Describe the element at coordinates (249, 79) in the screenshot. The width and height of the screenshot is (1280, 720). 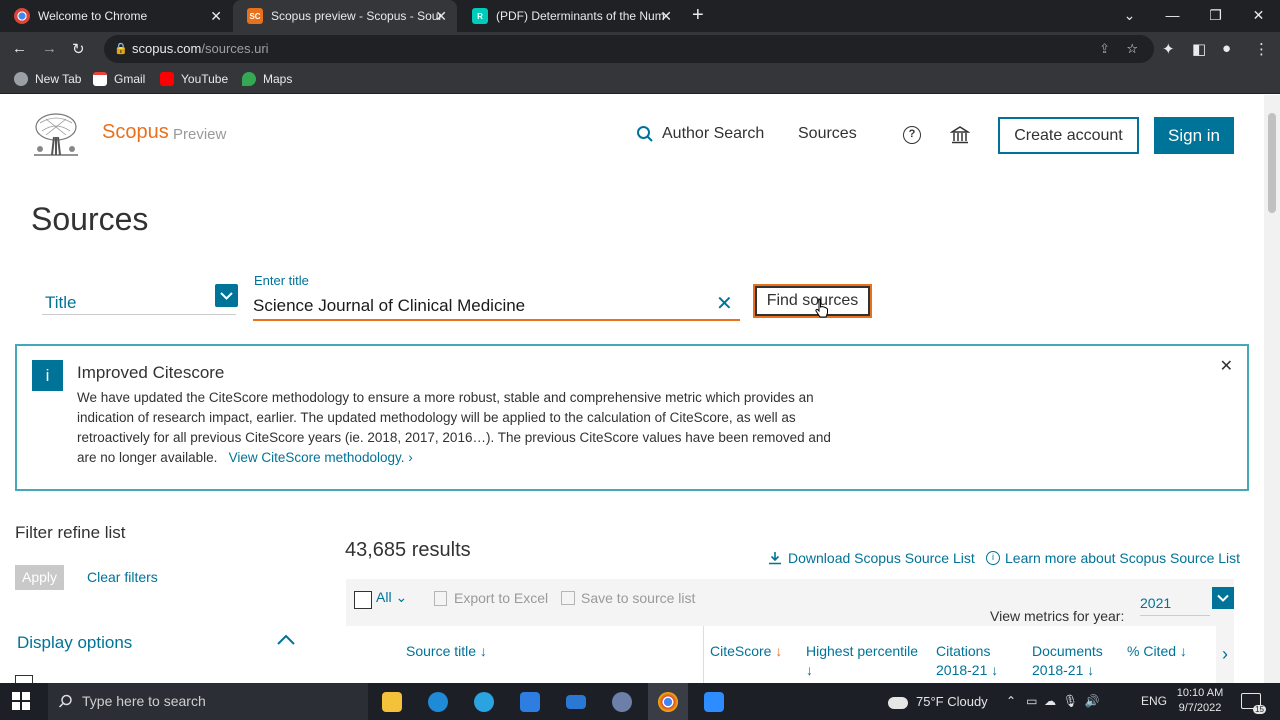
I see `maps-icon` at that location.